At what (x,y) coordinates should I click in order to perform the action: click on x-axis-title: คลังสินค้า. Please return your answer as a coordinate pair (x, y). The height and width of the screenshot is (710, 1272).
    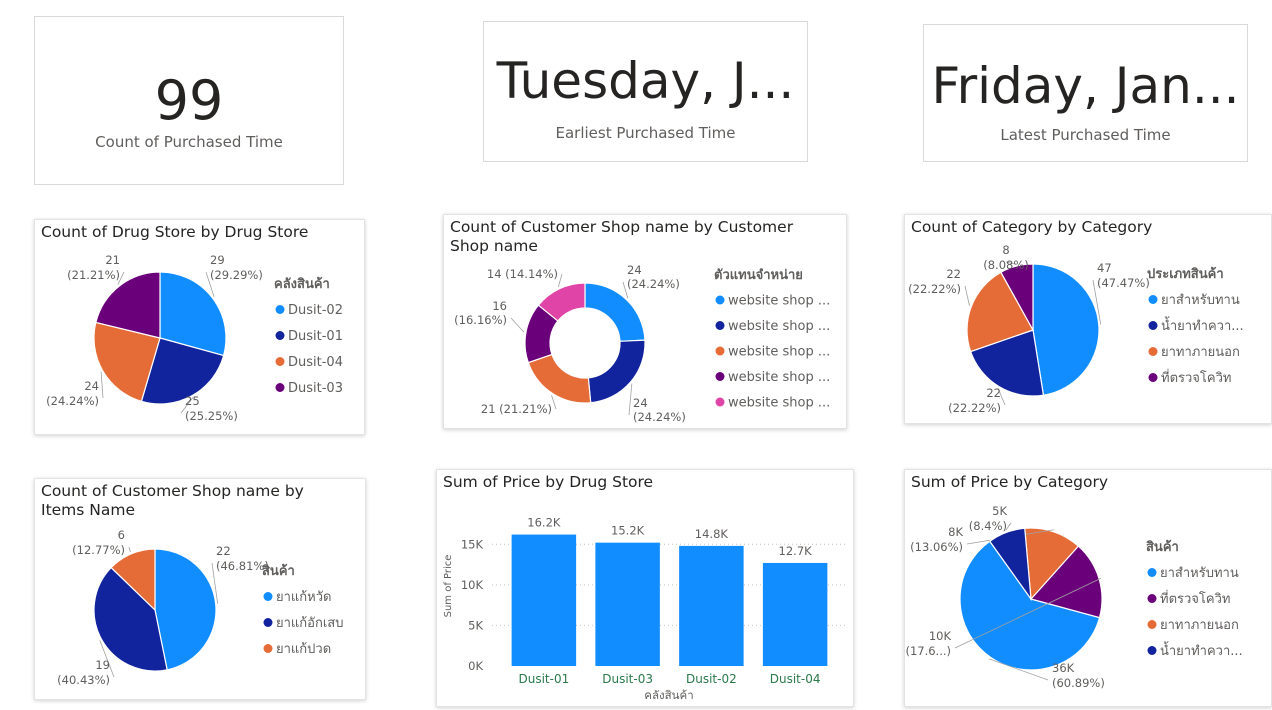
    Looking at the image, I should click on (668, 695).